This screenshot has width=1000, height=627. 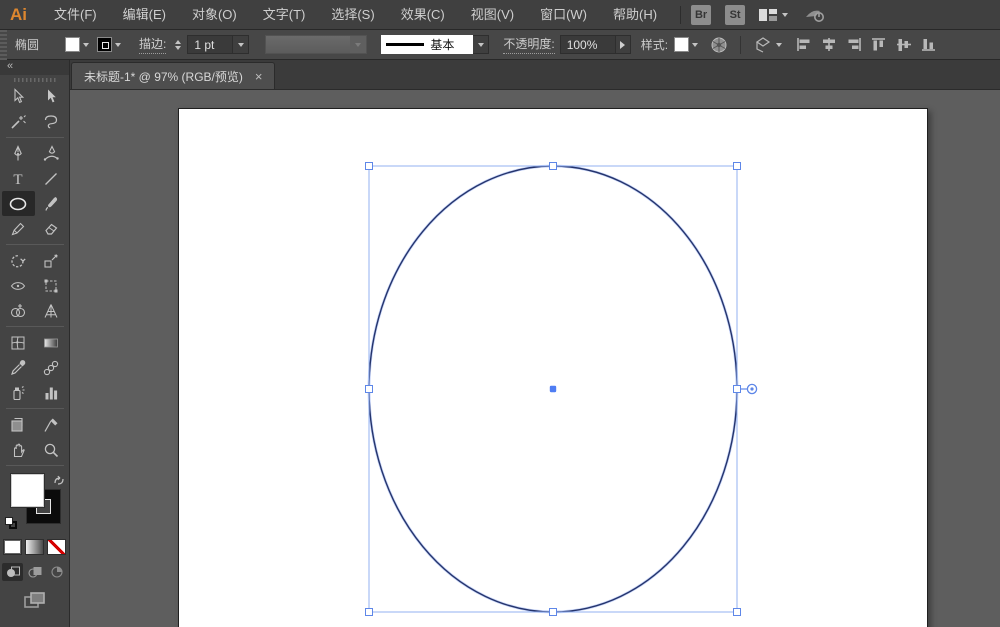 What do you see at coordinates (51, 310) in the screenshot?
I see `perspective-grid-tool` at bounding box center [51, 310].